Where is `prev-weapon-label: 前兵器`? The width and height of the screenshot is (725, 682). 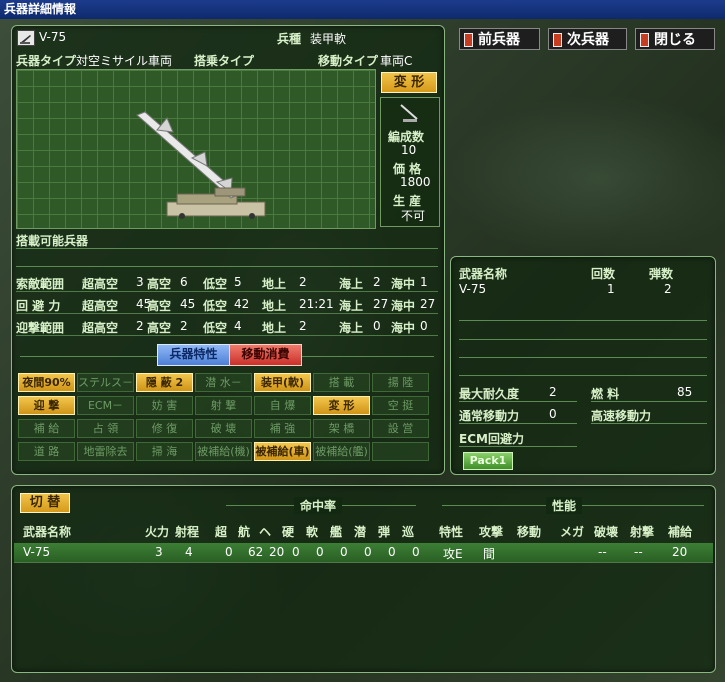 prev-weapon-label: 前兵器 is located at coordinates (499, 40).